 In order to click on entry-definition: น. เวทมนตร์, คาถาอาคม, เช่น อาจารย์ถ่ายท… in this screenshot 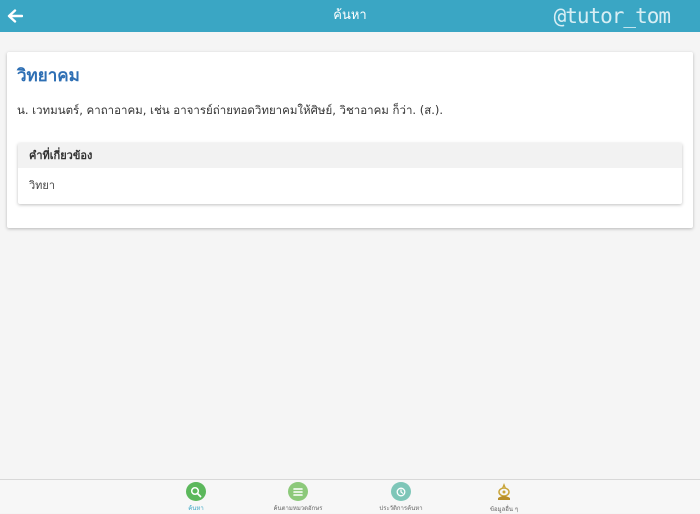, I will do `click(230, 110)`.